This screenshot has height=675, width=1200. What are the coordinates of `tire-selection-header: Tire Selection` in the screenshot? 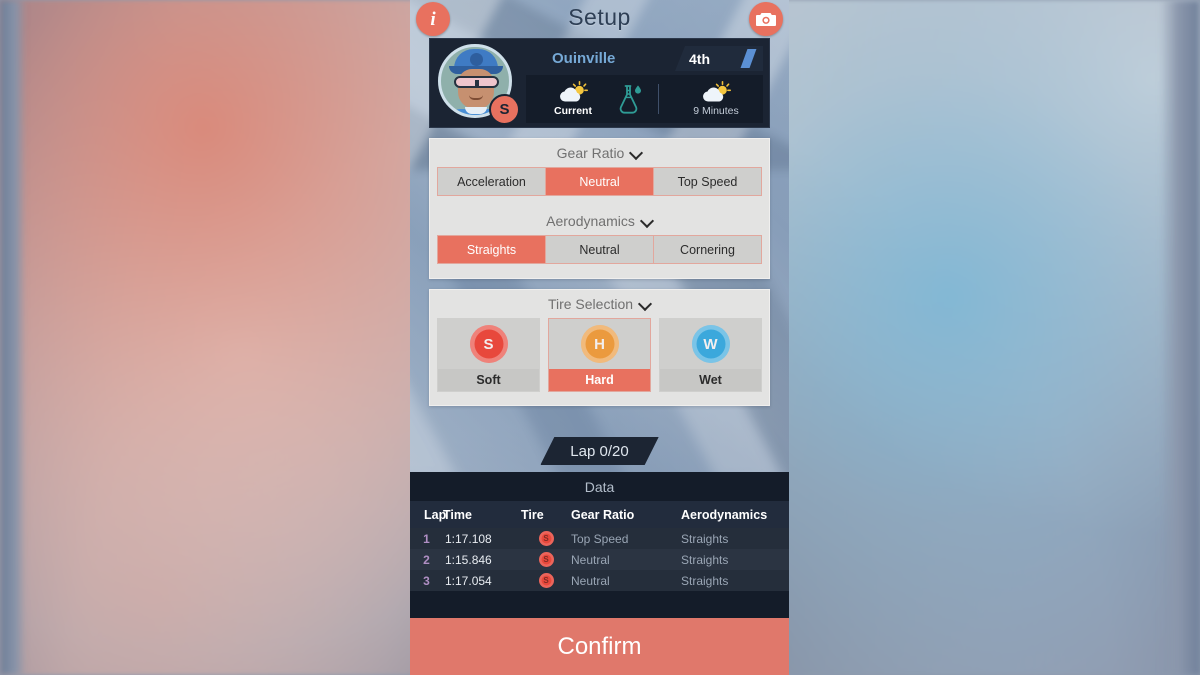 It's located at (599, 304).